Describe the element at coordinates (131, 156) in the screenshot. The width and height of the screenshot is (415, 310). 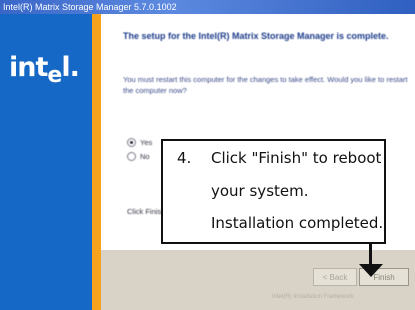
I see `radio-button-no` at that location.